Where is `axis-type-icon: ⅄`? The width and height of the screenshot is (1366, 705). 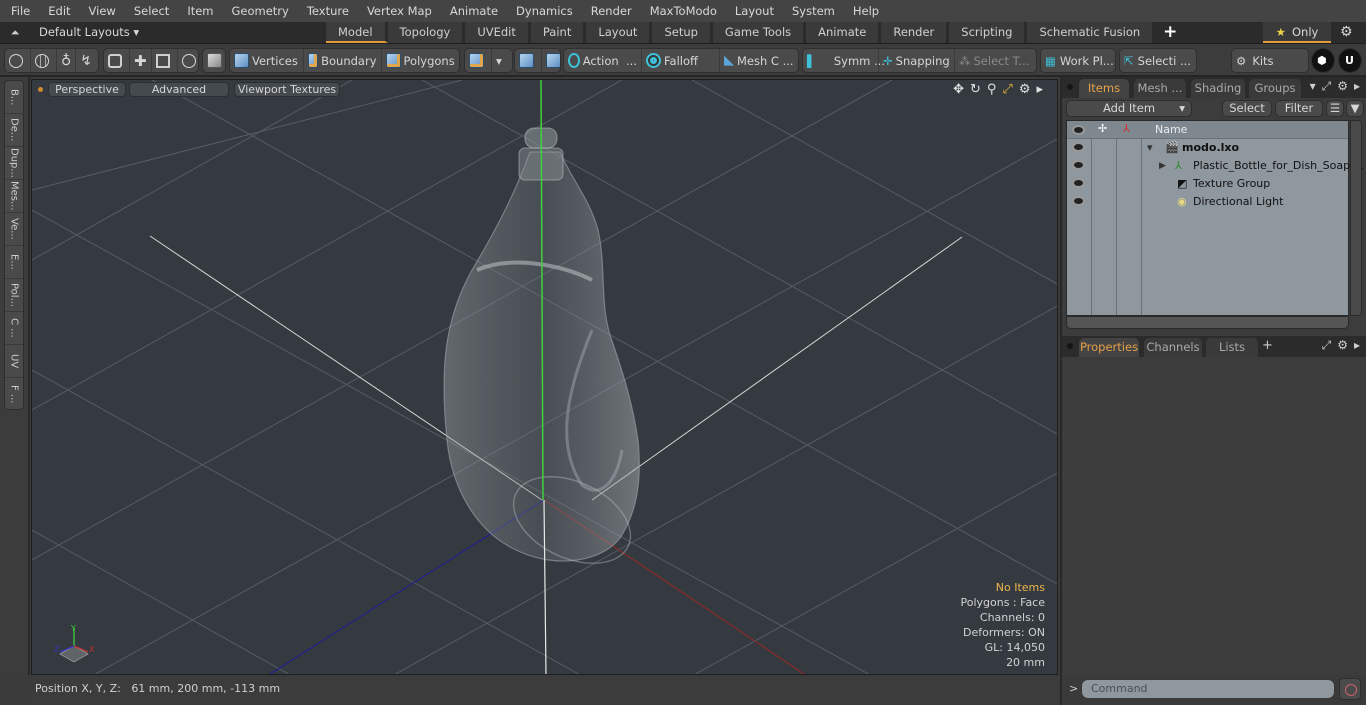 axis-type-icon: ⅄ is located at coordinates (1126, 128).